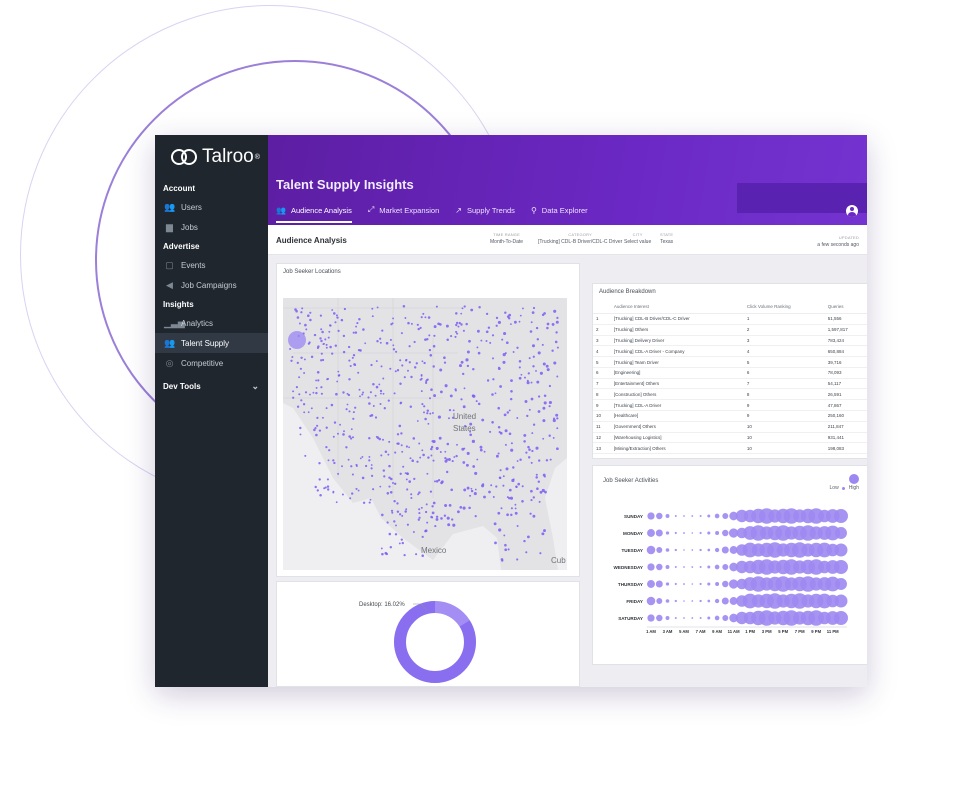  I want to click on tab-supply-trends: ↗ Supply Trends, so click(485, 214).